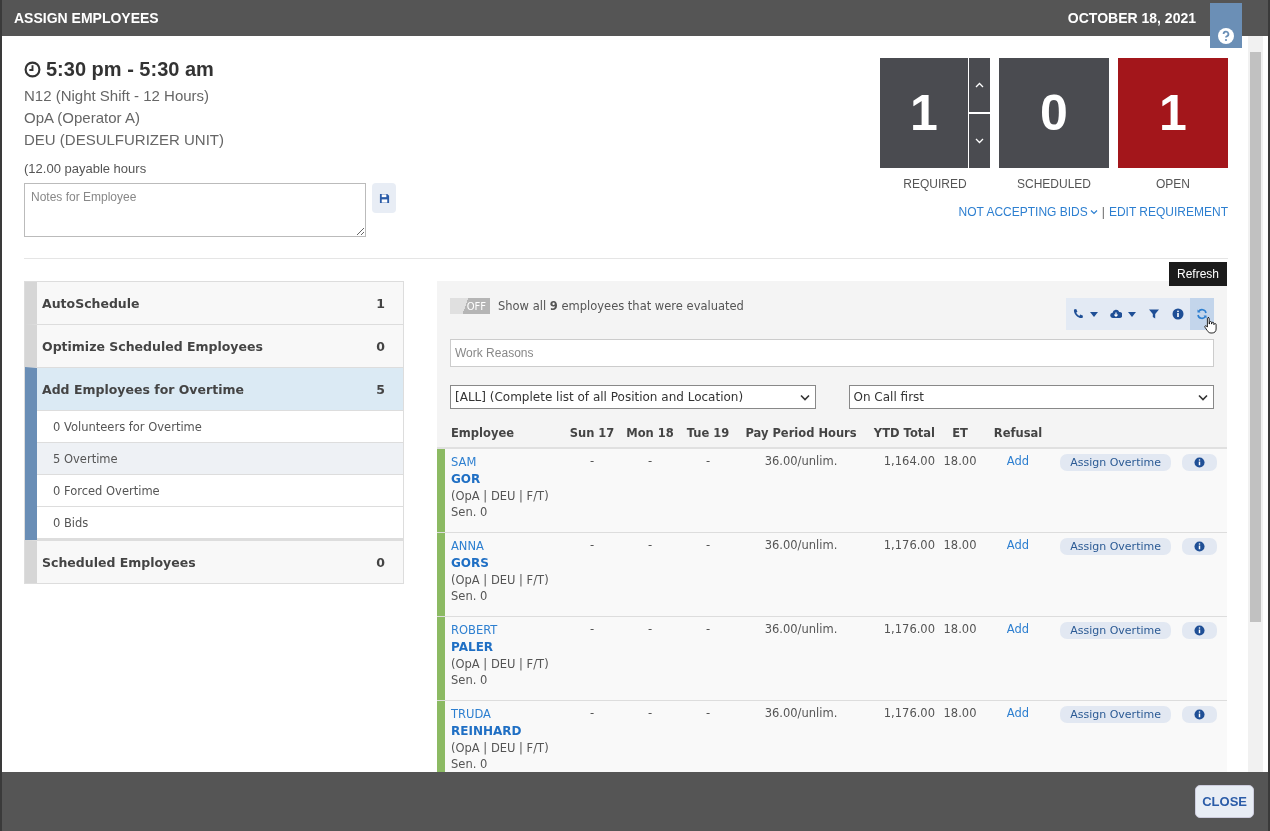 Image resolution: width=1270 pixels, height=831 pixels. I want to click on refresh-button, so click(1202, 314).